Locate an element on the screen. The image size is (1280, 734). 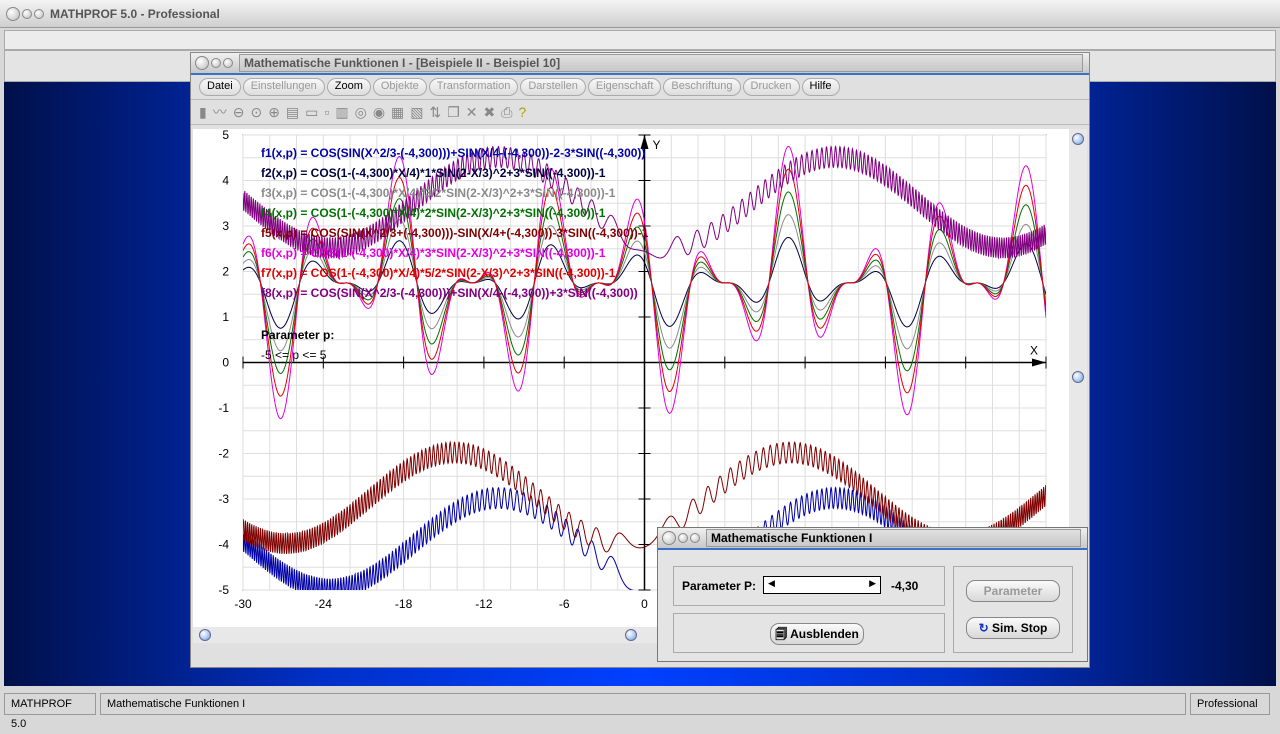
y-tick-label: 5 is located at coordinates (225, 135).